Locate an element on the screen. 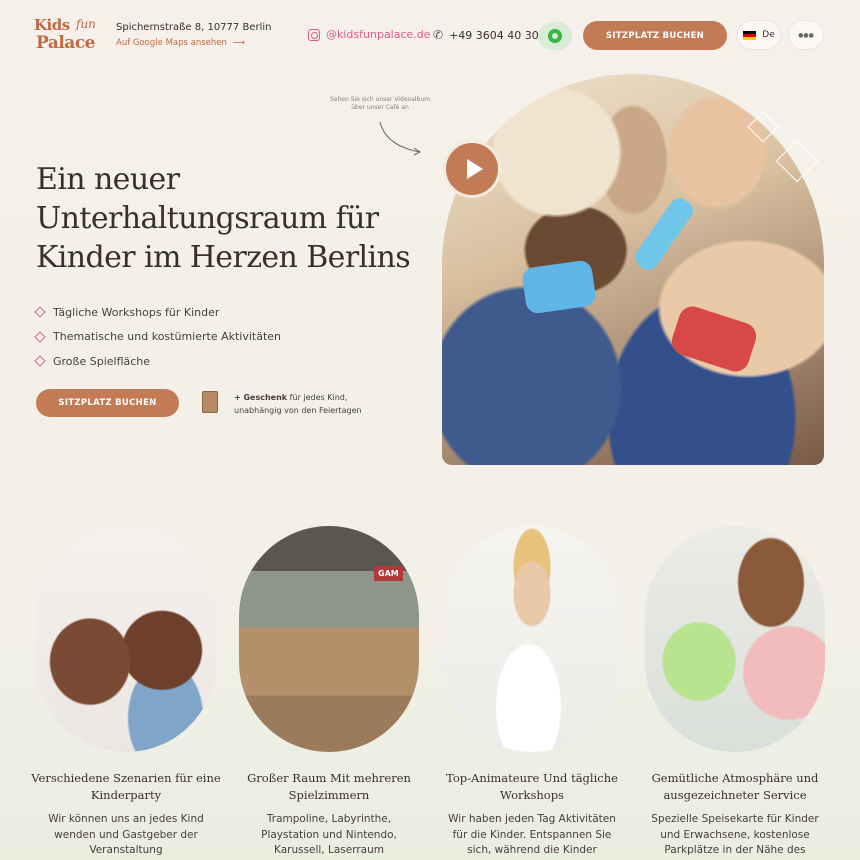  phone-link: ✆ +49 3604 40 30 is located at coordinates (486, 35).